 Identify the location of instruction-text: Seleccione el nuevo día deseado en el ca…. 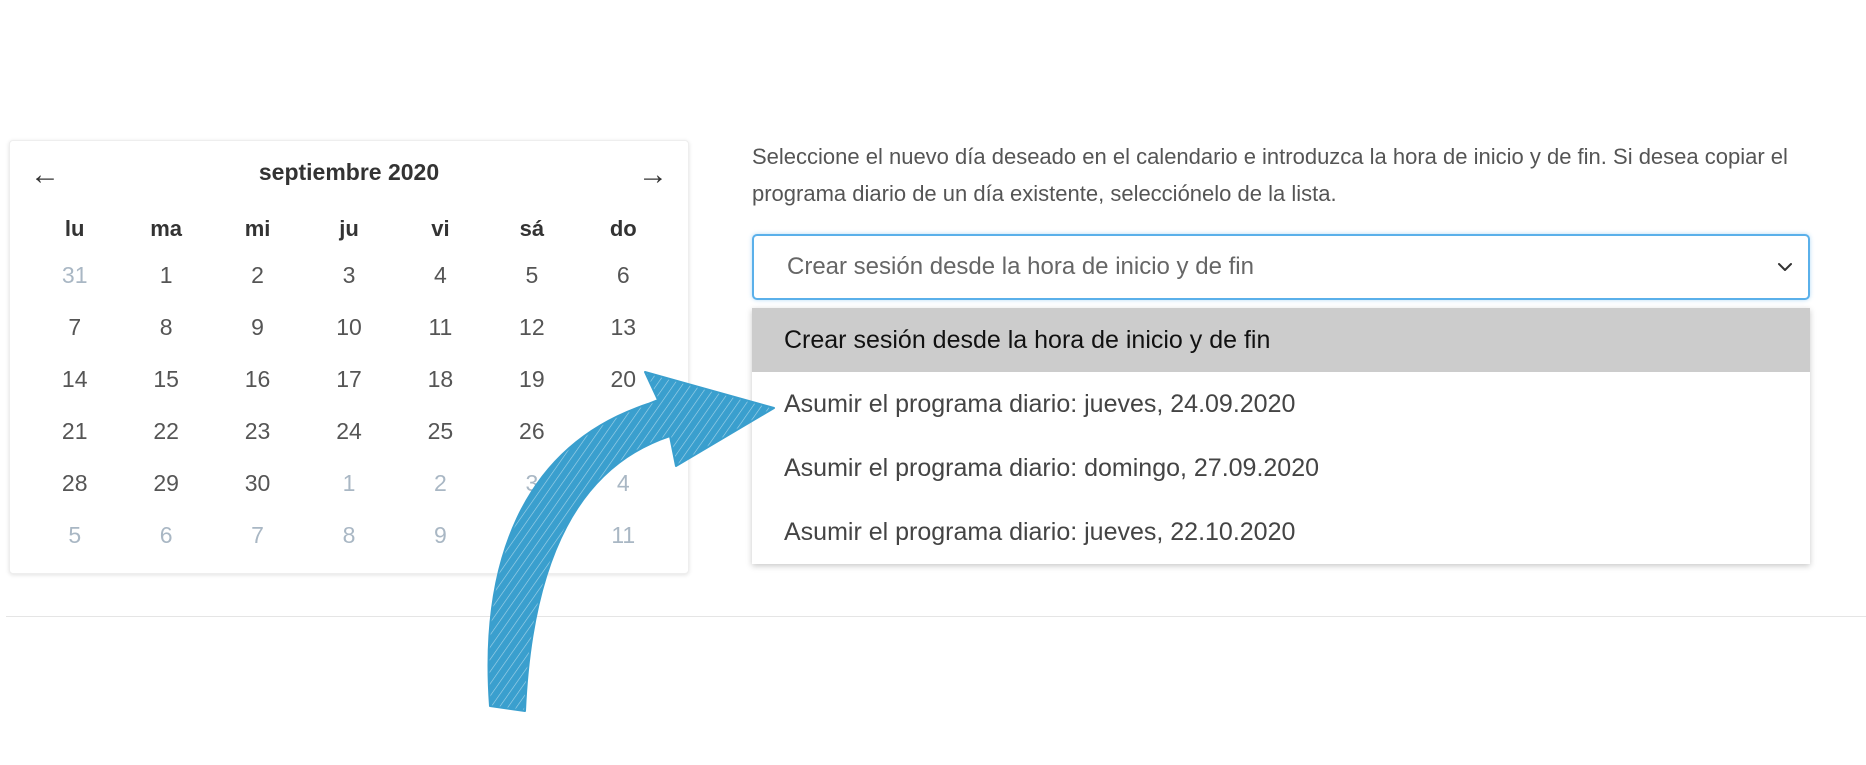
(1270, 175).